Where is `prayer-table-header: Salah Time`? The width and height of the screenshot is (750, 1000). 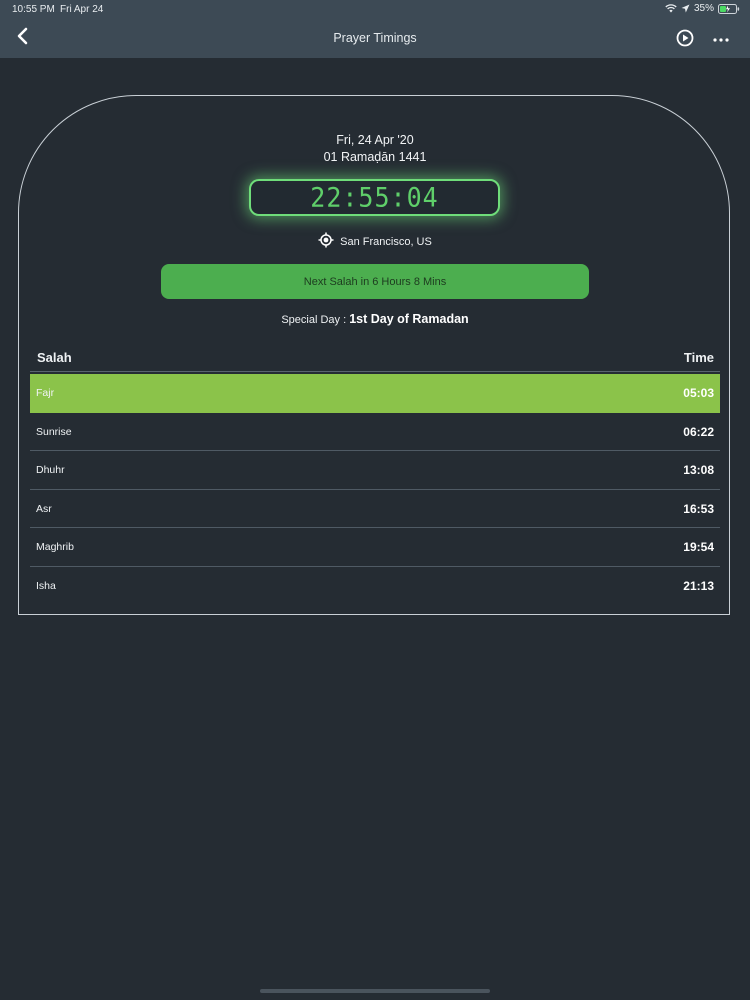 prayer-table-header: Salah Time is located at coordinates (375, 359).